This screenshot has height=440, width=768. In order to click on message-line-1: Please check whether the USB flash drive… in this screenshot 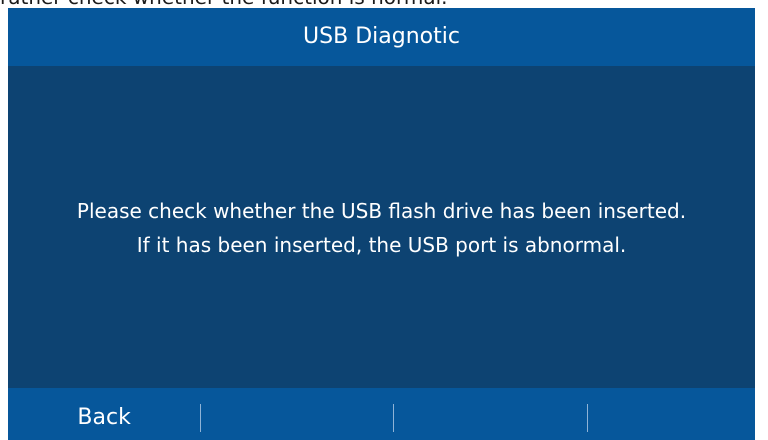, I will do `click(381, 211)`.